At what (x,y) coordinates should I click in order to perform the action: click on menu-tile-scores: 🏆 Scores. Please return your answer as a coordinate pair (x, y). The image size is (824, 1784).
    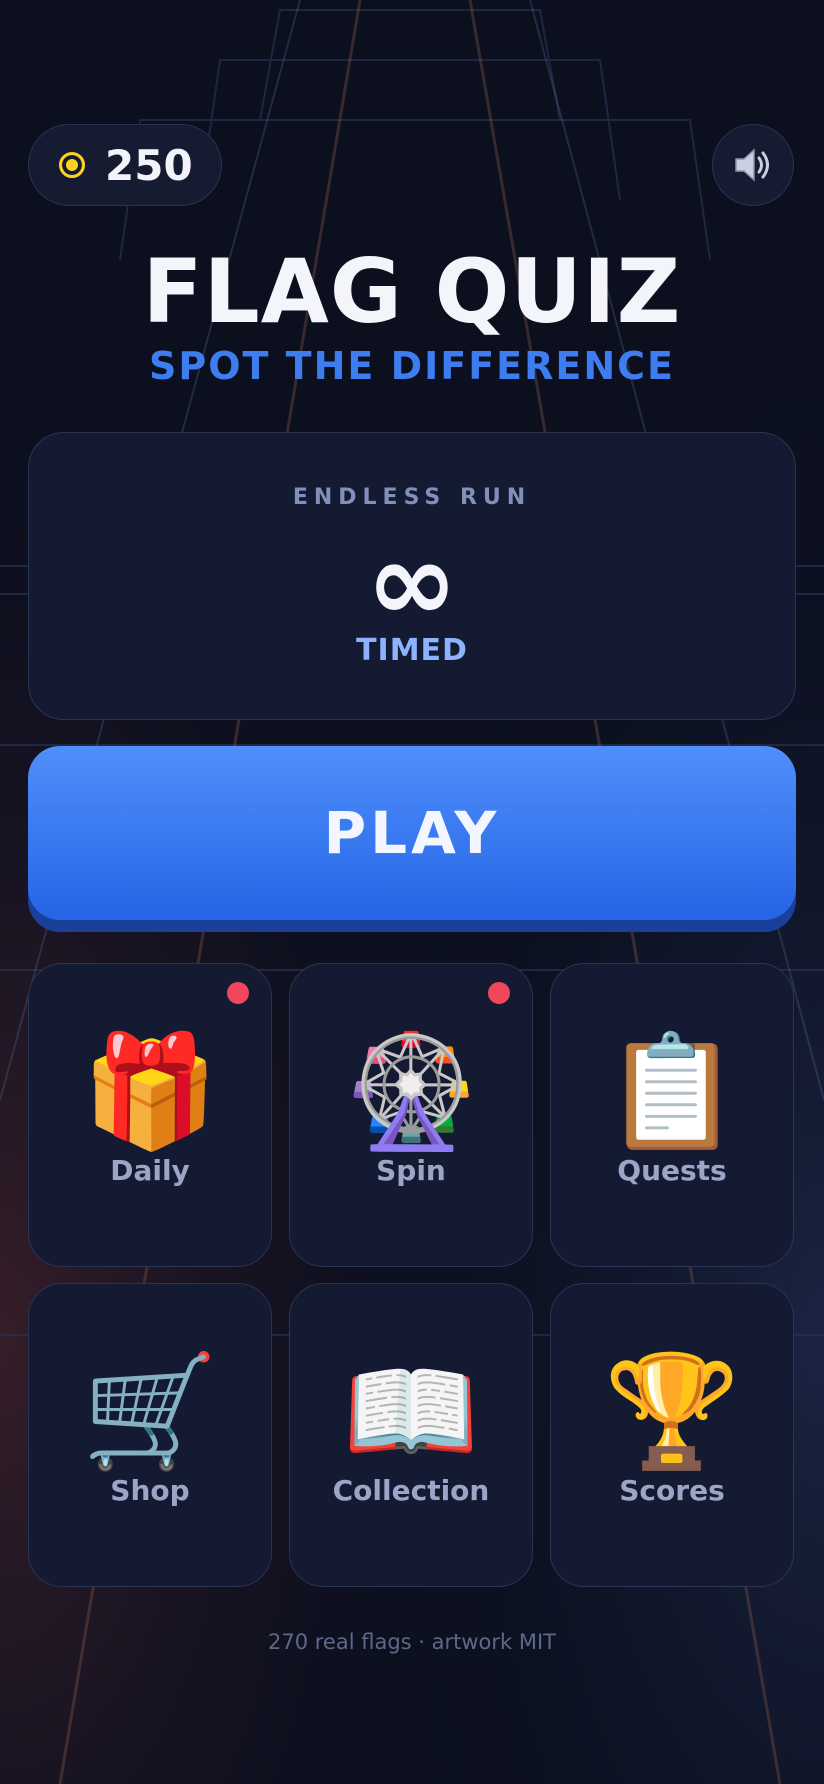
    Looking at the image, I should click on (672, 1435).